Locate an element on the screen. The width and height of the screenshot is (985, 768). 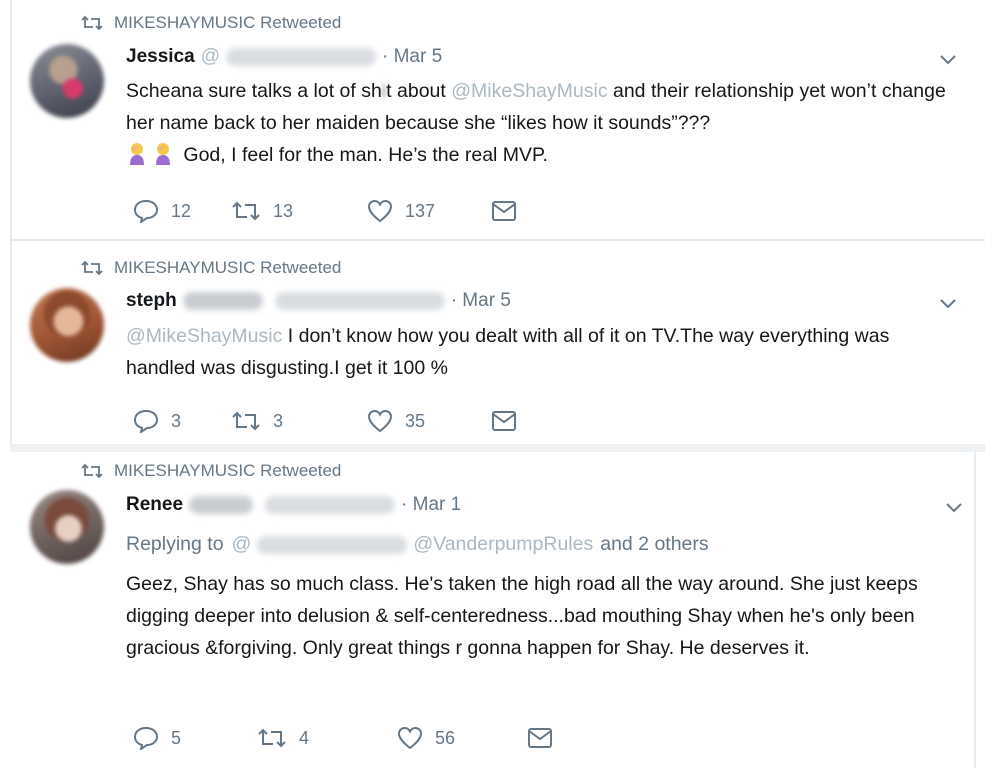
retweet-count: 3 is located at coordinates (278, 420).